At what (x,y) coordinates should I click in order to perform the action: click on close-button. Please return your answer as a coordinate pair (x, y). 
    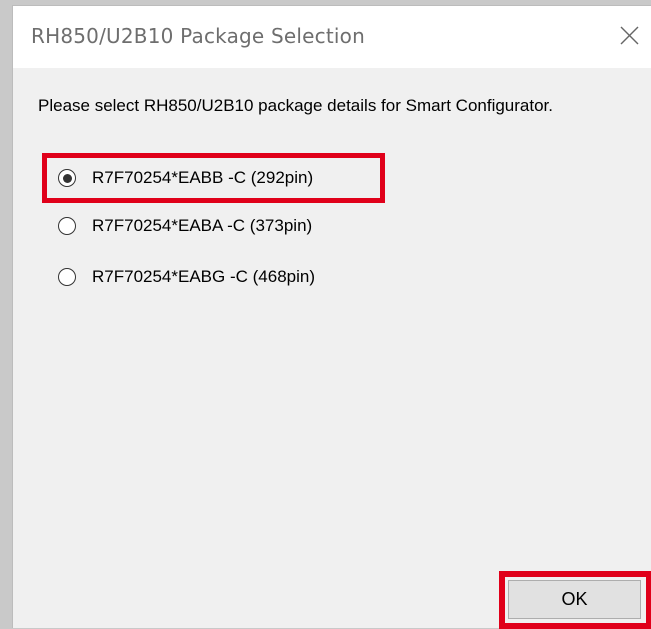
    Looking at the image, I should click on (629, 36).